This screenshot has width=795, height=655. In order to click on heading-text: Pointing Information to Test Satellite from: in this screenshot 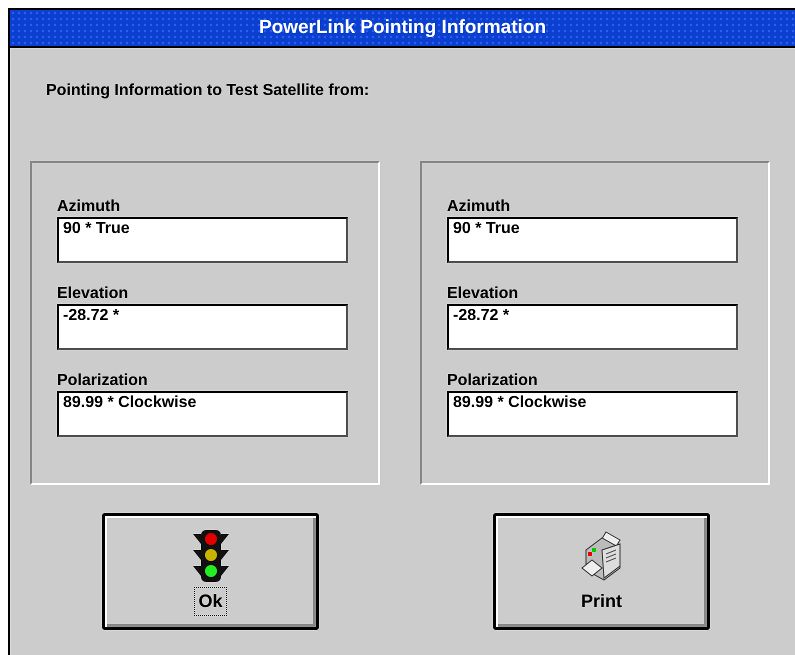, I will do `click(208, 91)`.